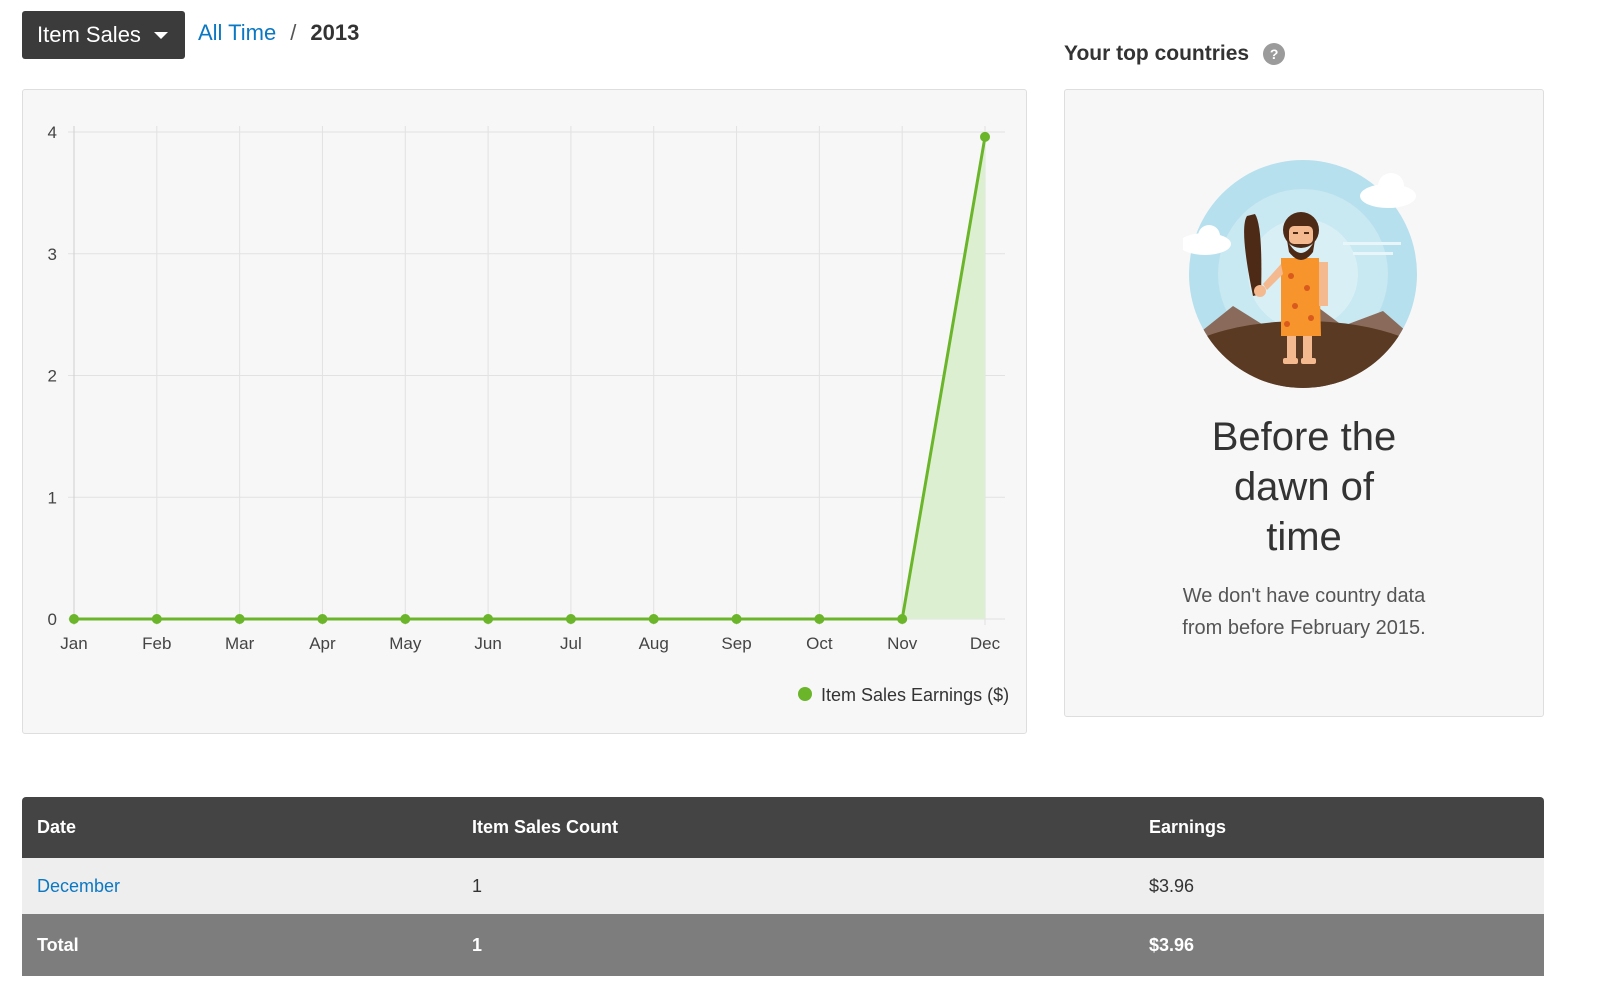  Describe the element at coordinates (78, 886) in the screenshot. I see `month-link: December` at that location.